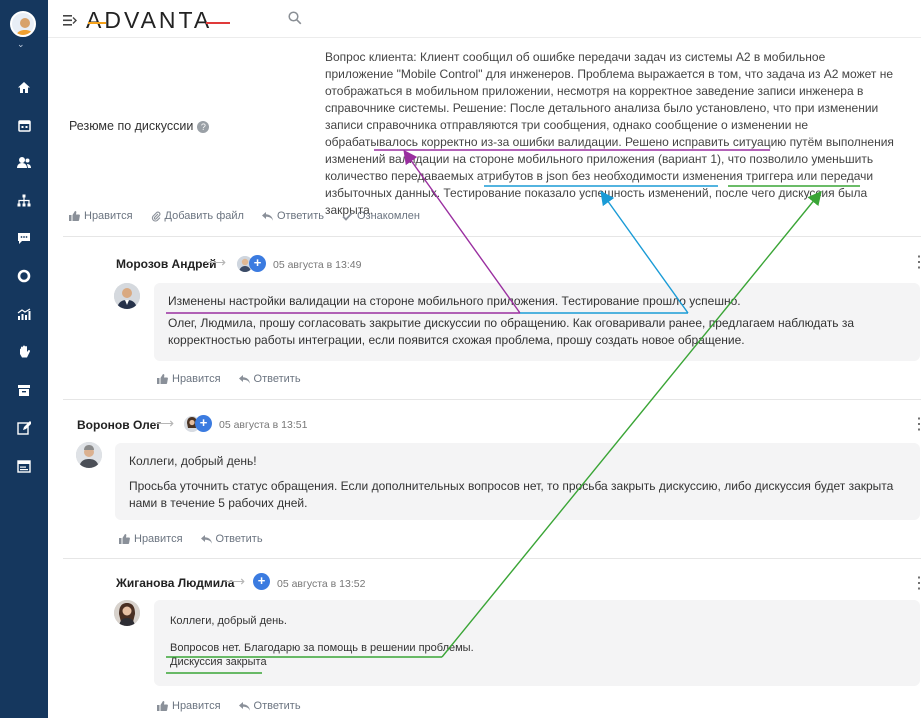 This screenshot has width=921, height=718. I want to click on menu-toggle-icon, so click(70, 19).